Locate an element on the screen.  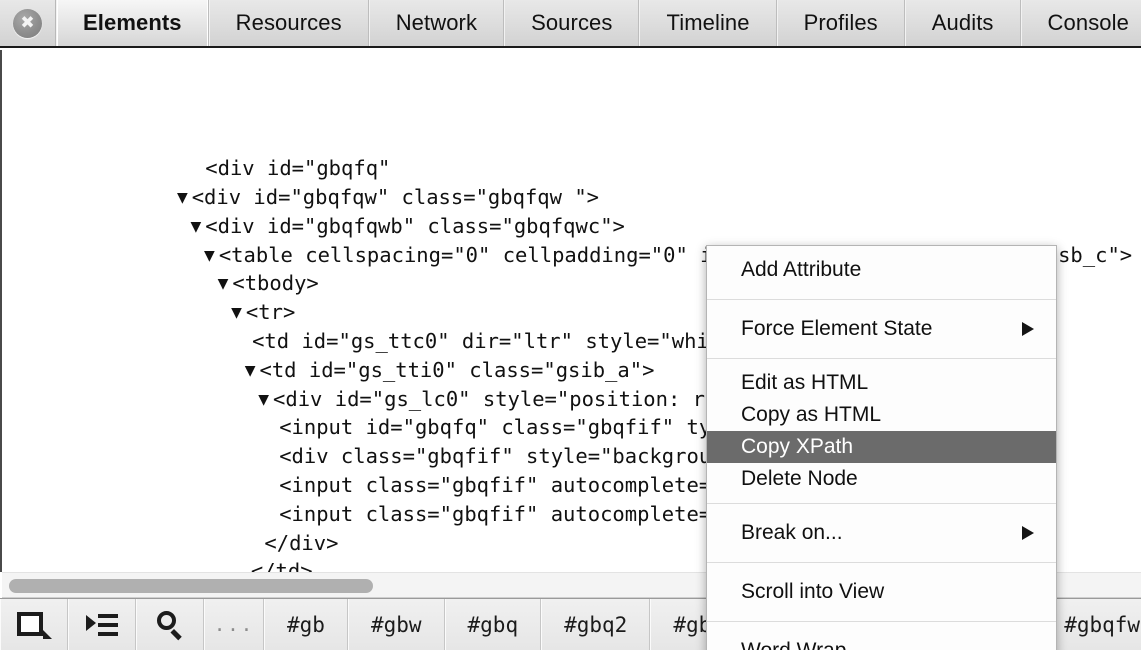
menu-group: Scroll into View is located at coordinates (881, 592).